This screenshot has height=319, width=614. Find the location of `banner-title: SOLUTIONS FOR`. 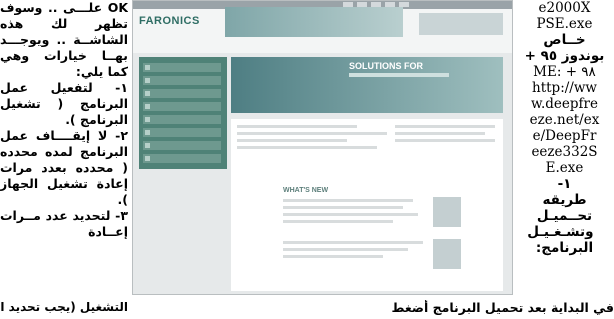

banner-title: SOLUTIONS FOR is located at coordinates (386, 66).